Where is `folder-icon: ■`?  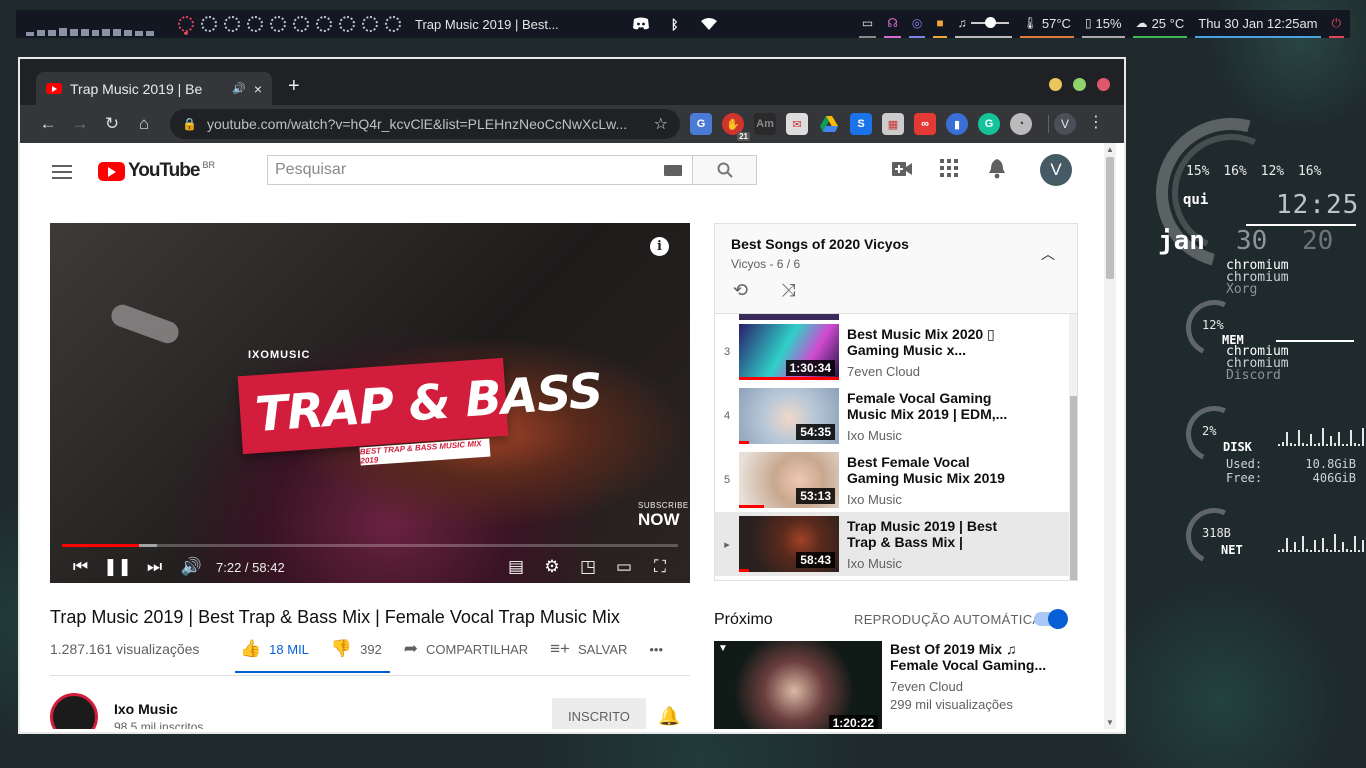 folder-icon: ■ is located at coordinates (940, 24).